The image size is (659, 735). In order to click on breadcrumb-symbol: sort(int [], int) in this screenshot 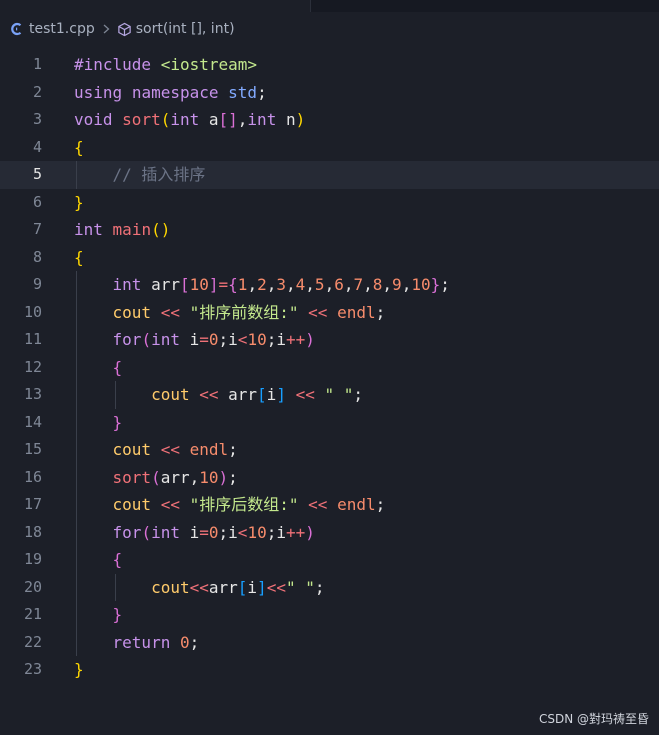, I will do `click(176, 29)`.